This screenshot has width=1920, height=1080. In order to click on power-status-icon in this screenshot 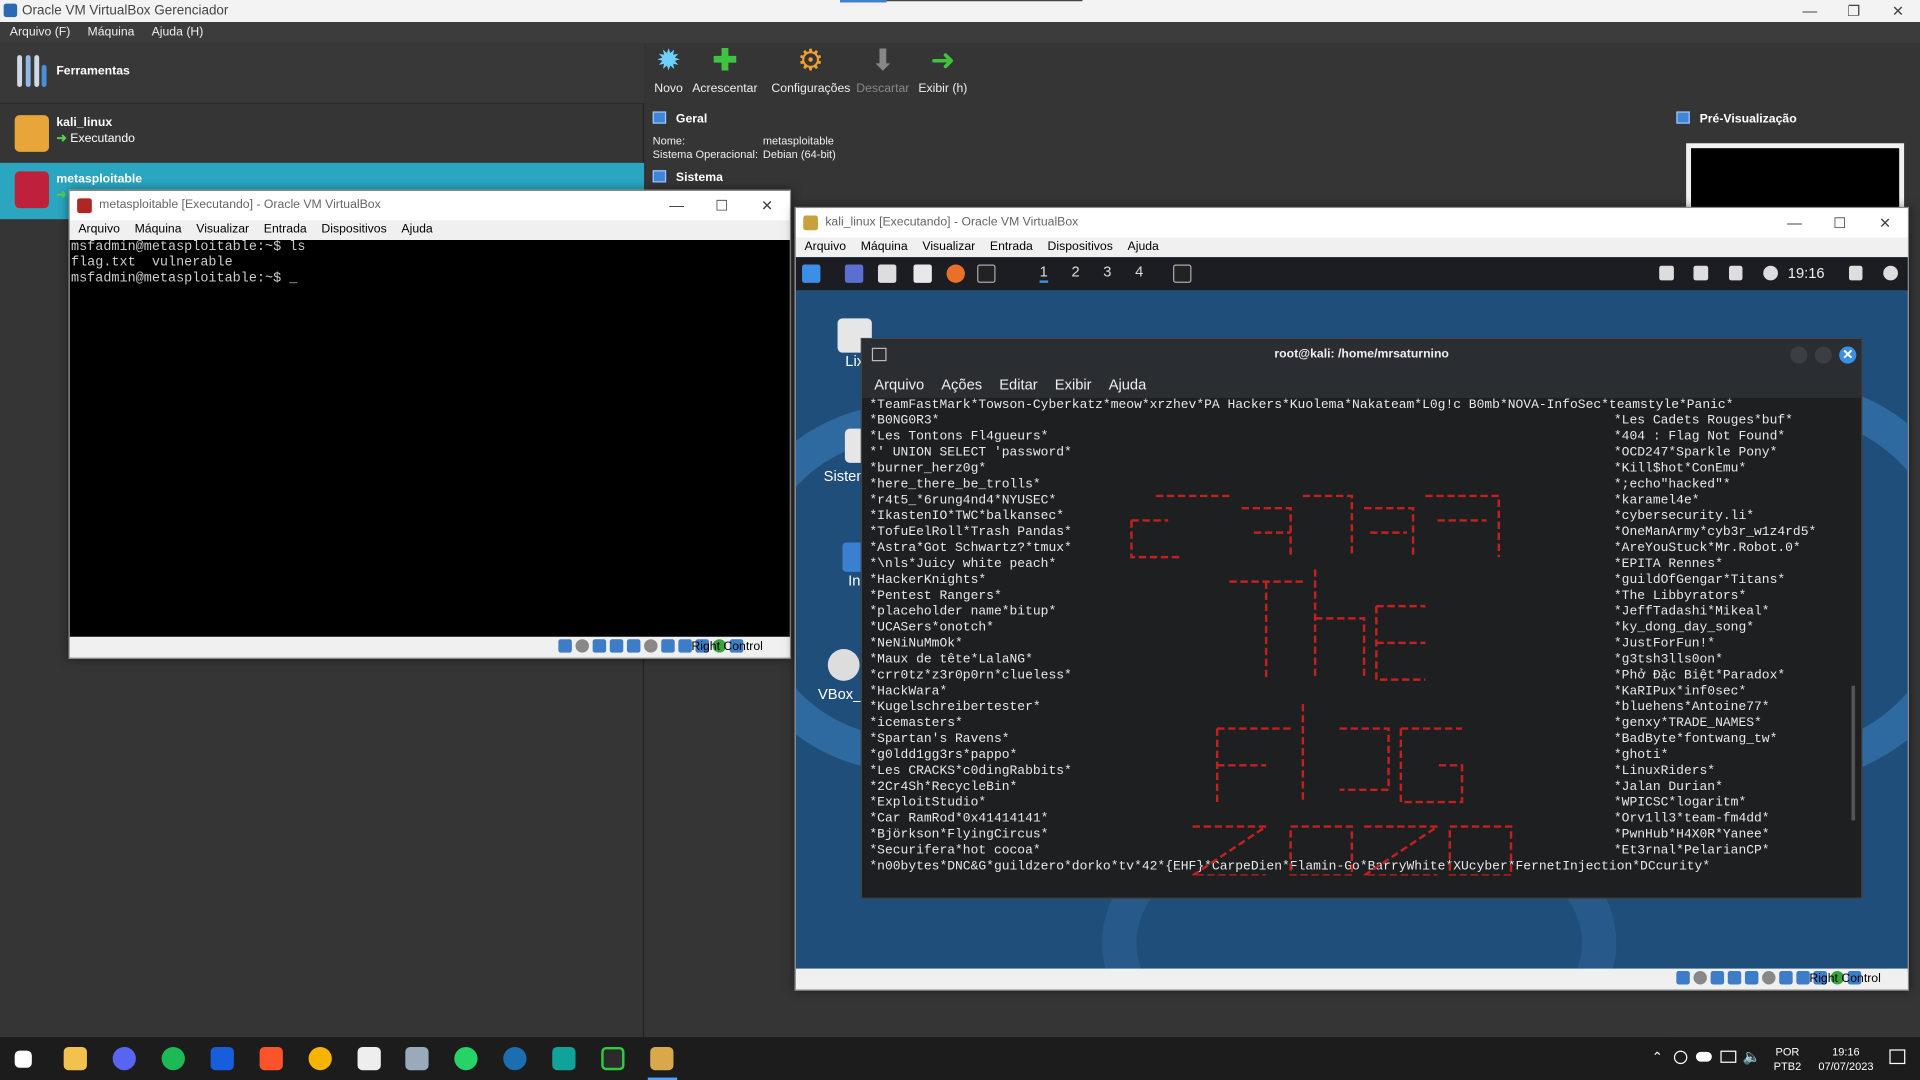, I will do `click(1770, 273)`.